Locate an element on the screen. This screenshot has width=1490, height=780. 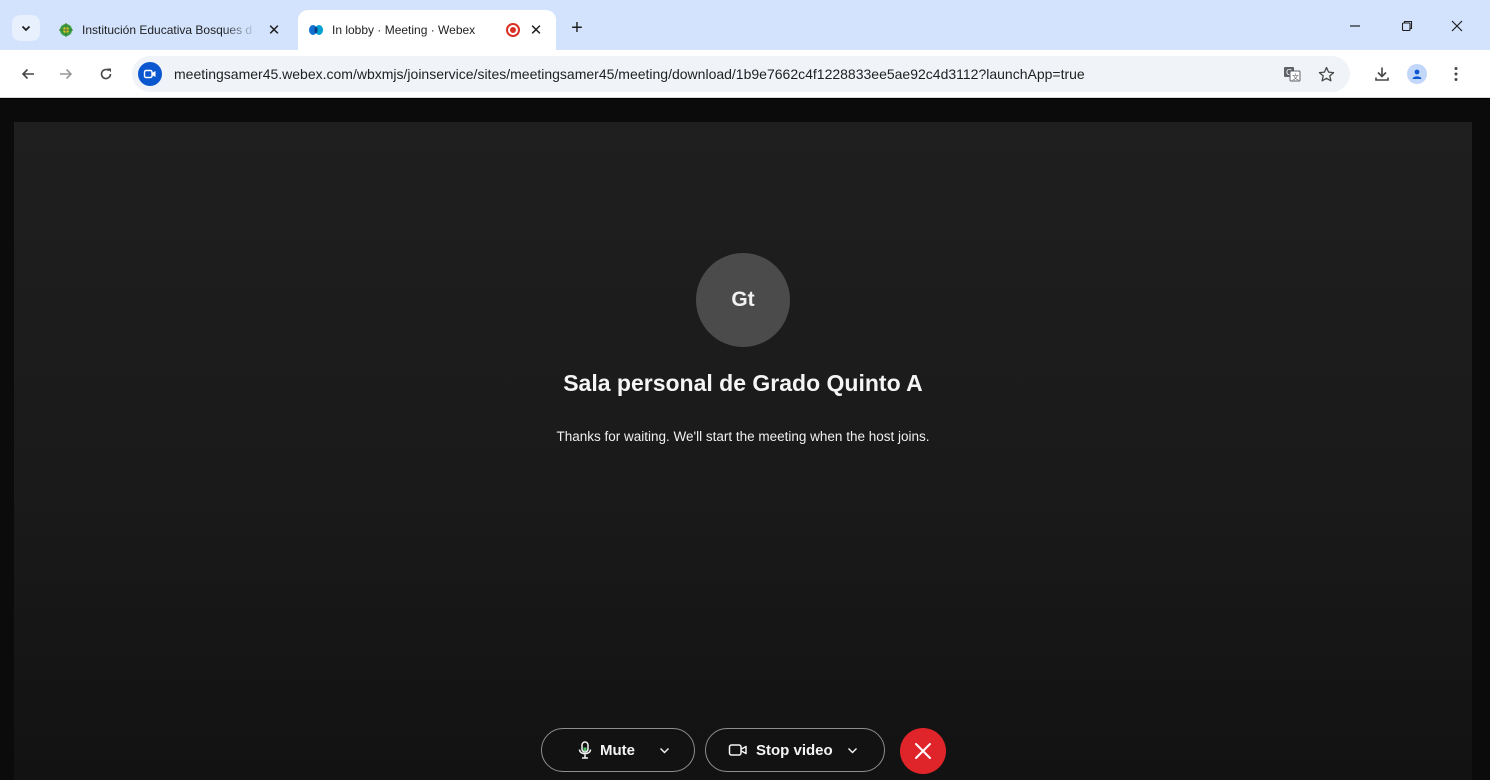
tab-title: In lobby · Meeting · Webex is located at coordinates (404, 30).